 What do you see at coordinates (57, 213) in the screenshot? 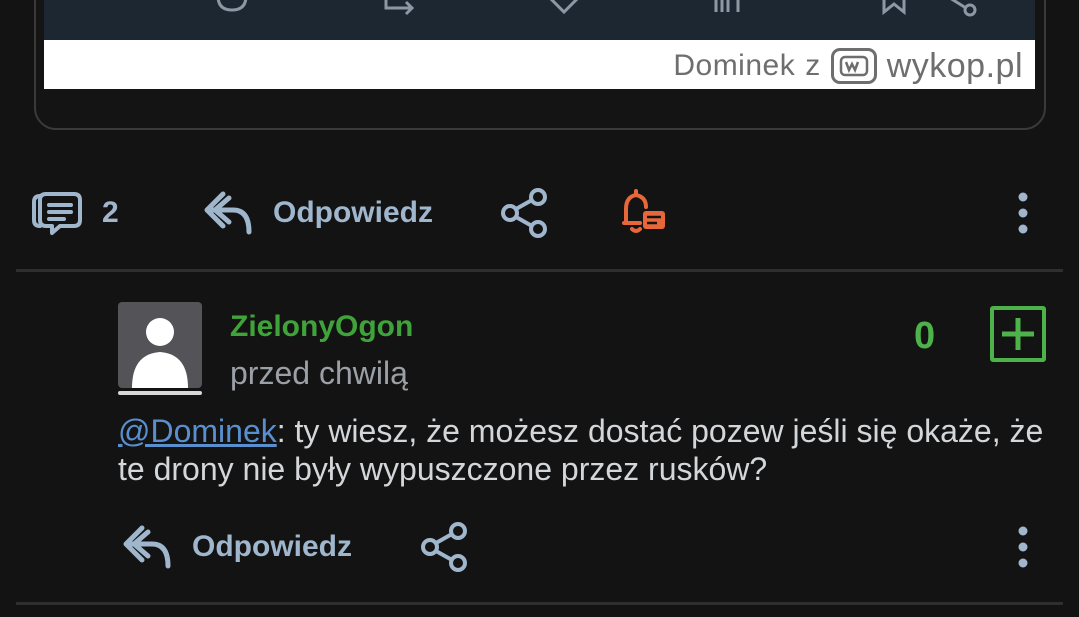
I see `comments-icon` at bounding box center [57, 213].